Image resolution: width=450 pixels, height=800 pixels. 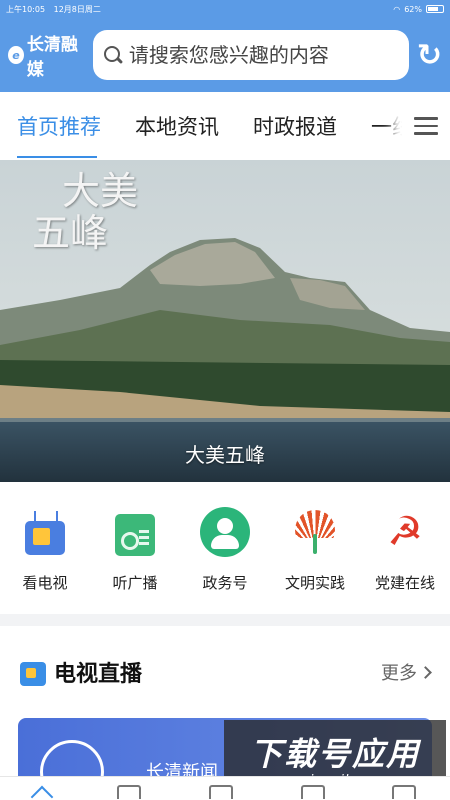 I want to click on more-link: 更多, so click(x=406, y=672).